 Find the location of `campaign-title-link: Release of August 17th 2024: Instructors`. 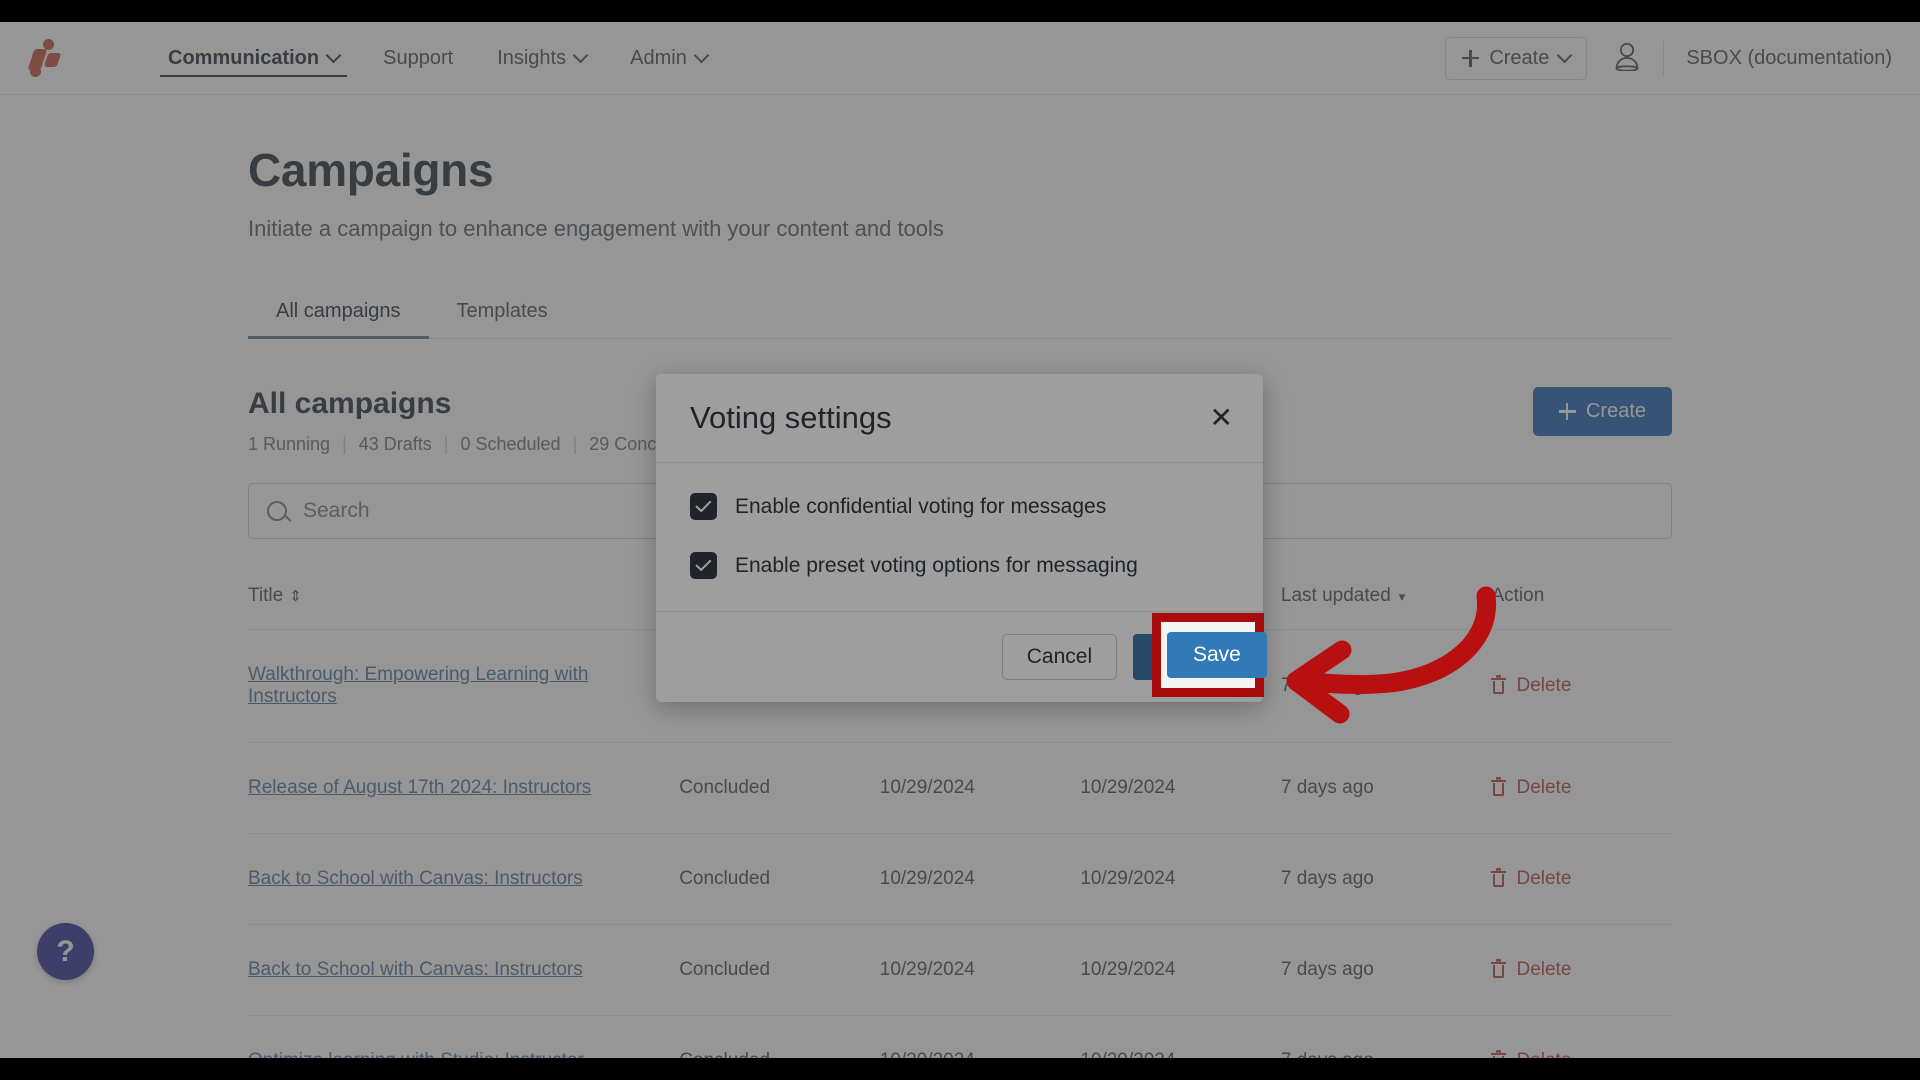

campaign-title-link: Release of August 17th 2024: Instructors is located at coordinates (419, 787).